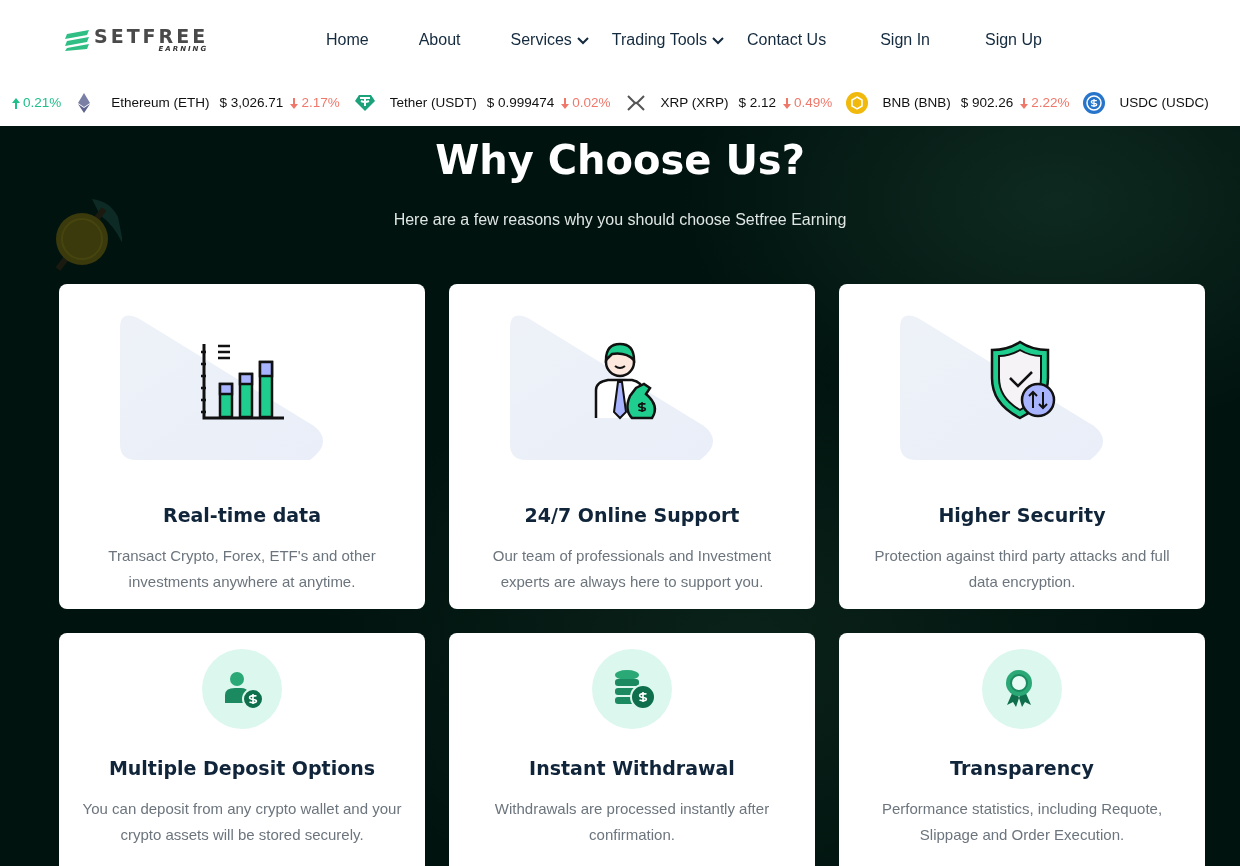 This screenshot has height=866, width=1240. I want to click on card-title: Transparency, so click(1022, 768).